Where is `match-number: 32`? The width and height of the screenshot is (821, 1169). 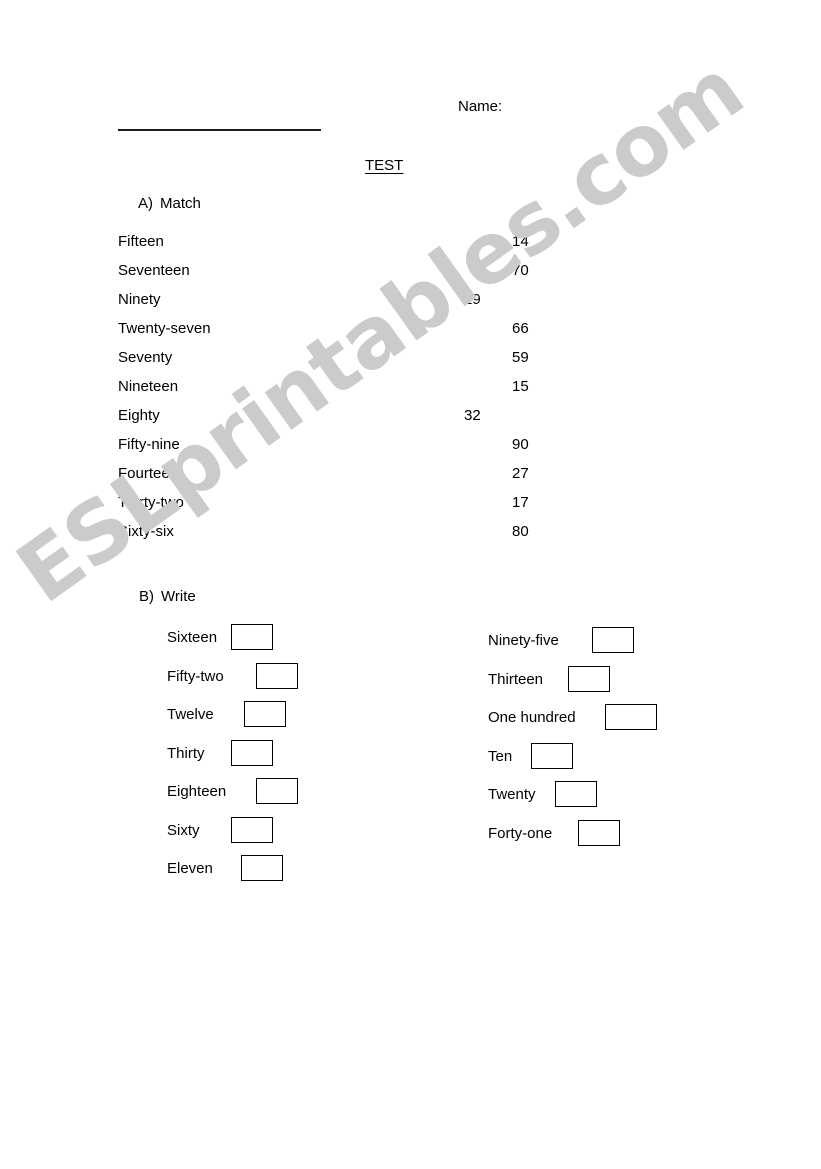
match-number: 32 is located at coordinates (472, 415).